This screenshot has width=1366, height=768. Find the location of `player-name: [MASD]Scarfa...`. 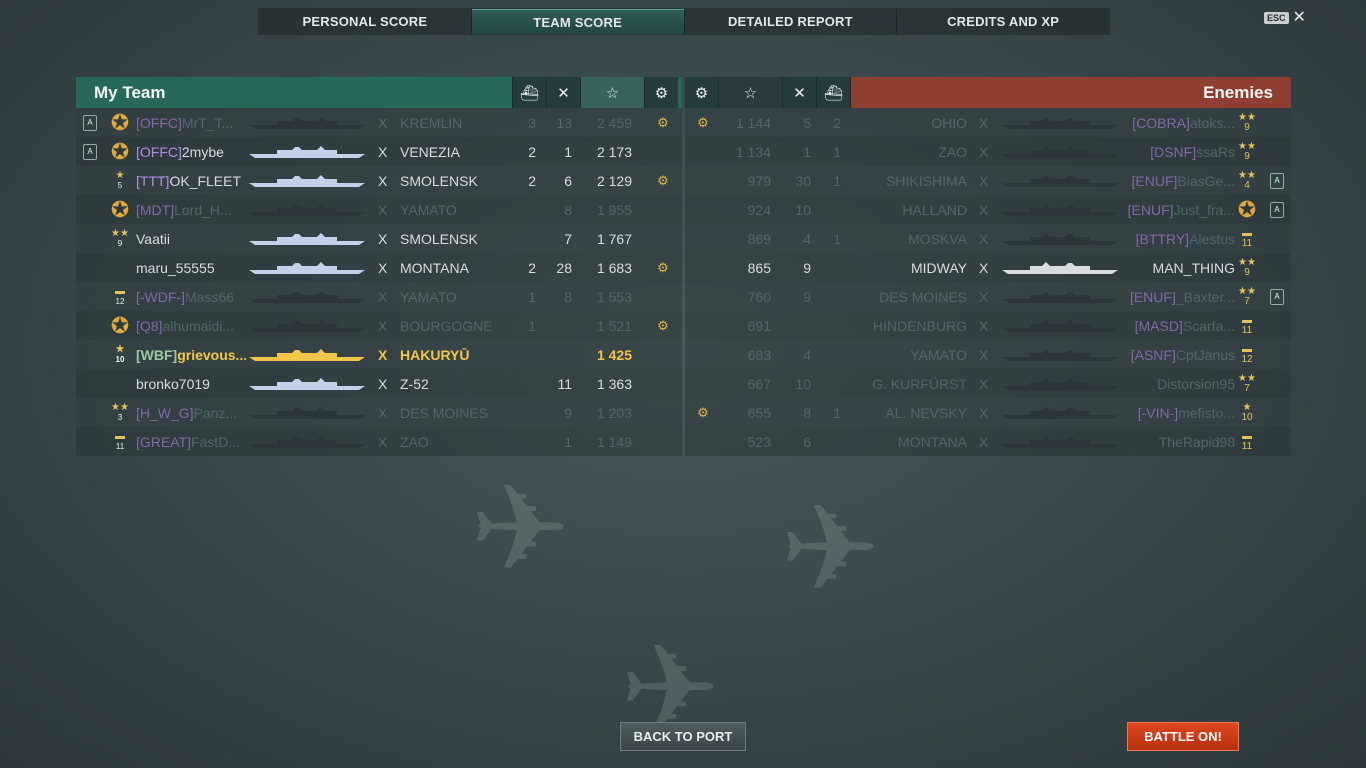

player-name: [MASD]Scarfa... is located at coordinates (1180, 326).